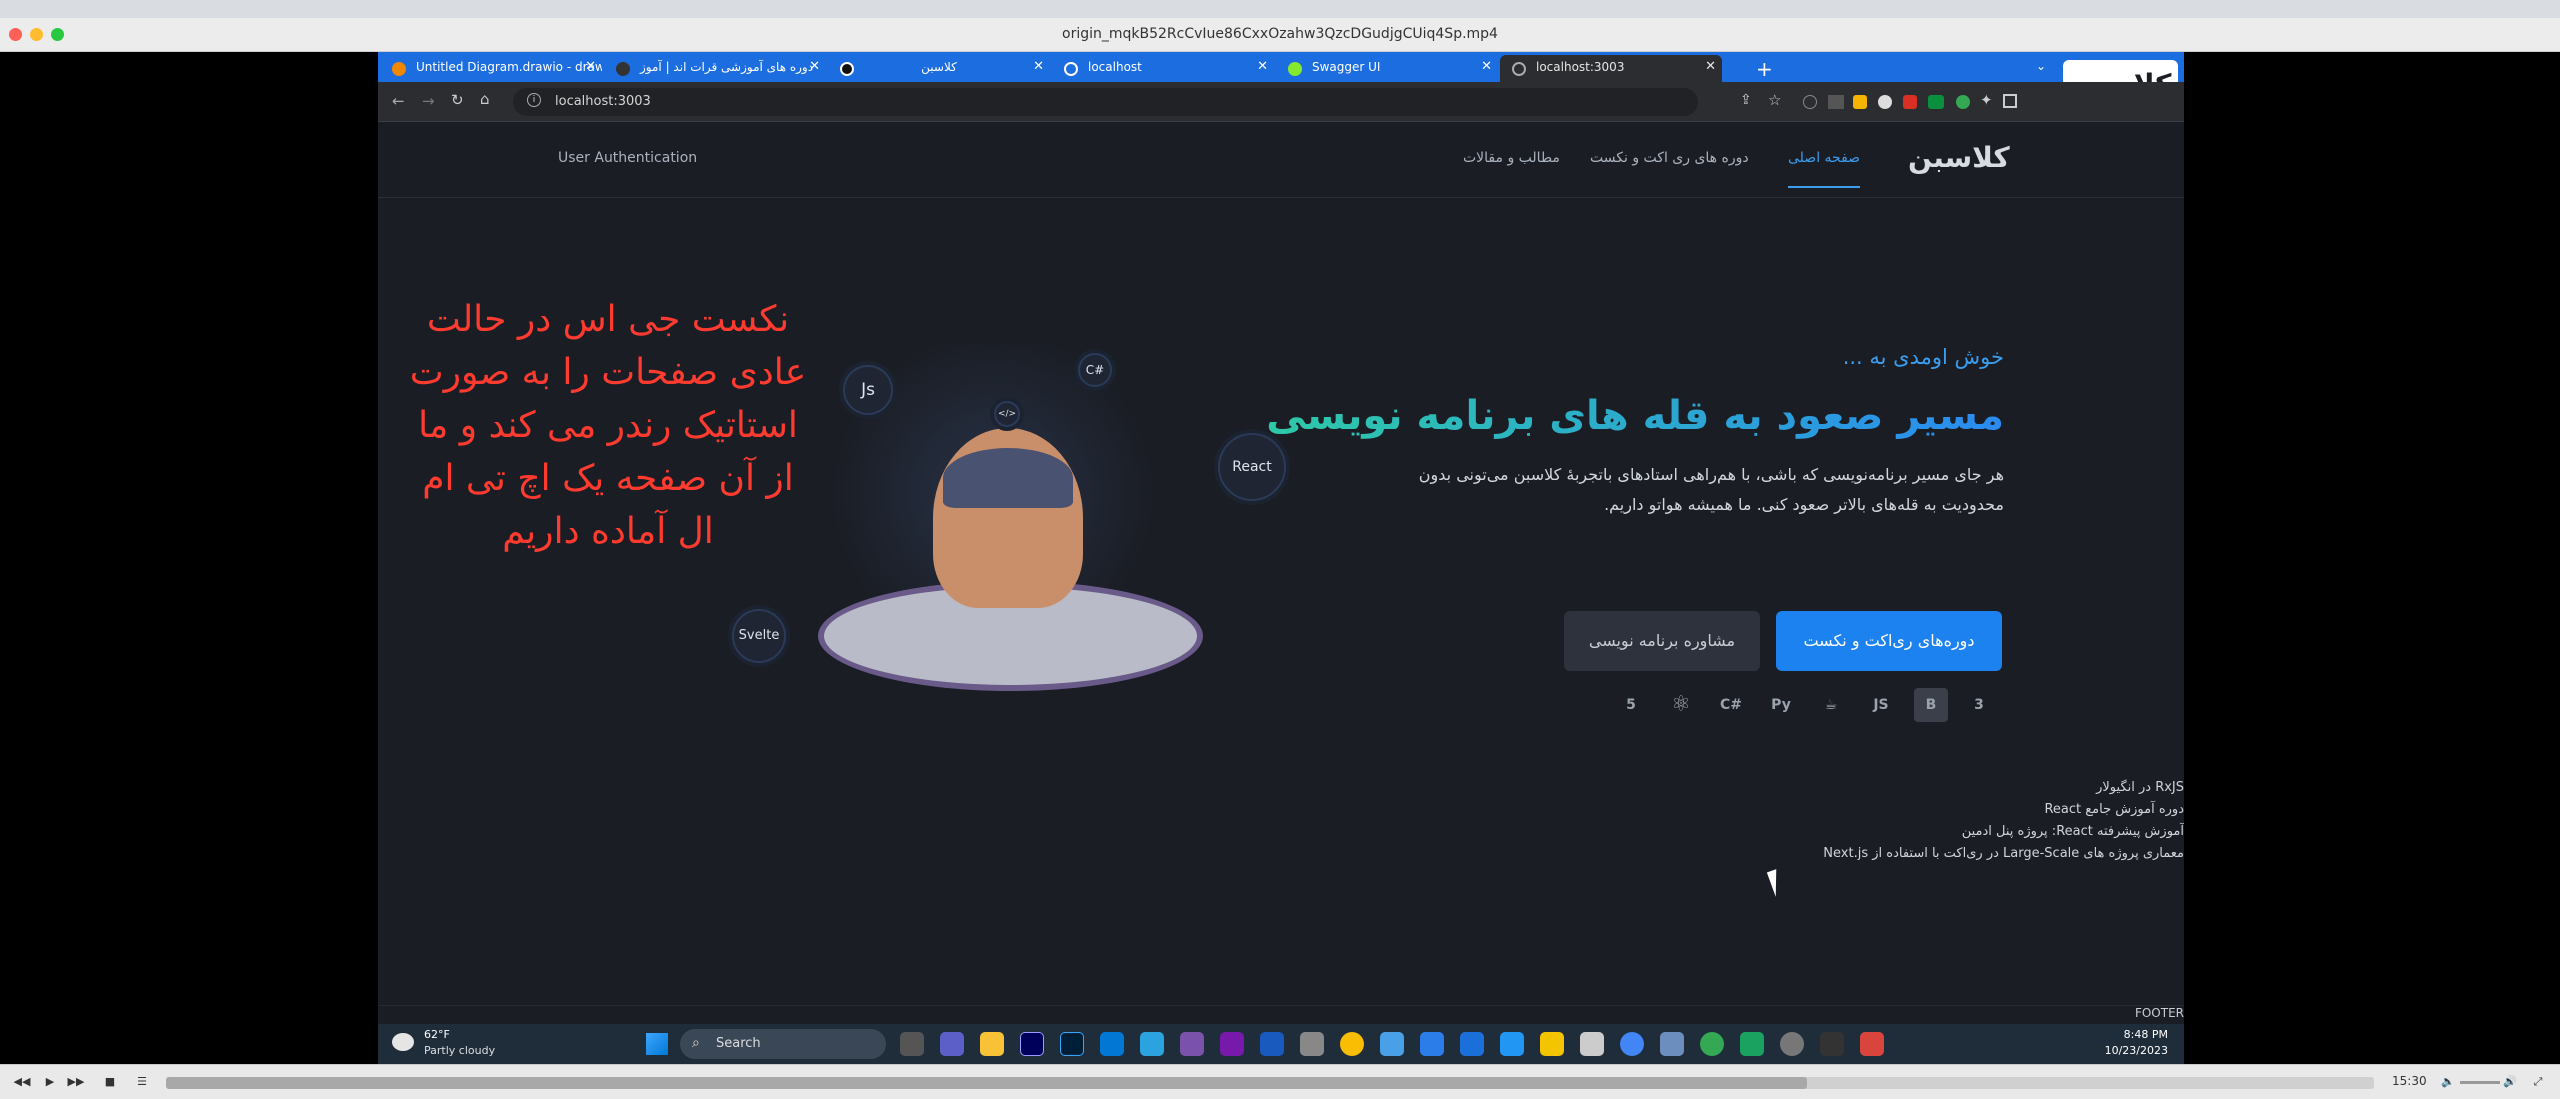 The width and height of the screenshot is (2560, 1099). I want to click on chrome-dev-icon, so click(1632, 1044).